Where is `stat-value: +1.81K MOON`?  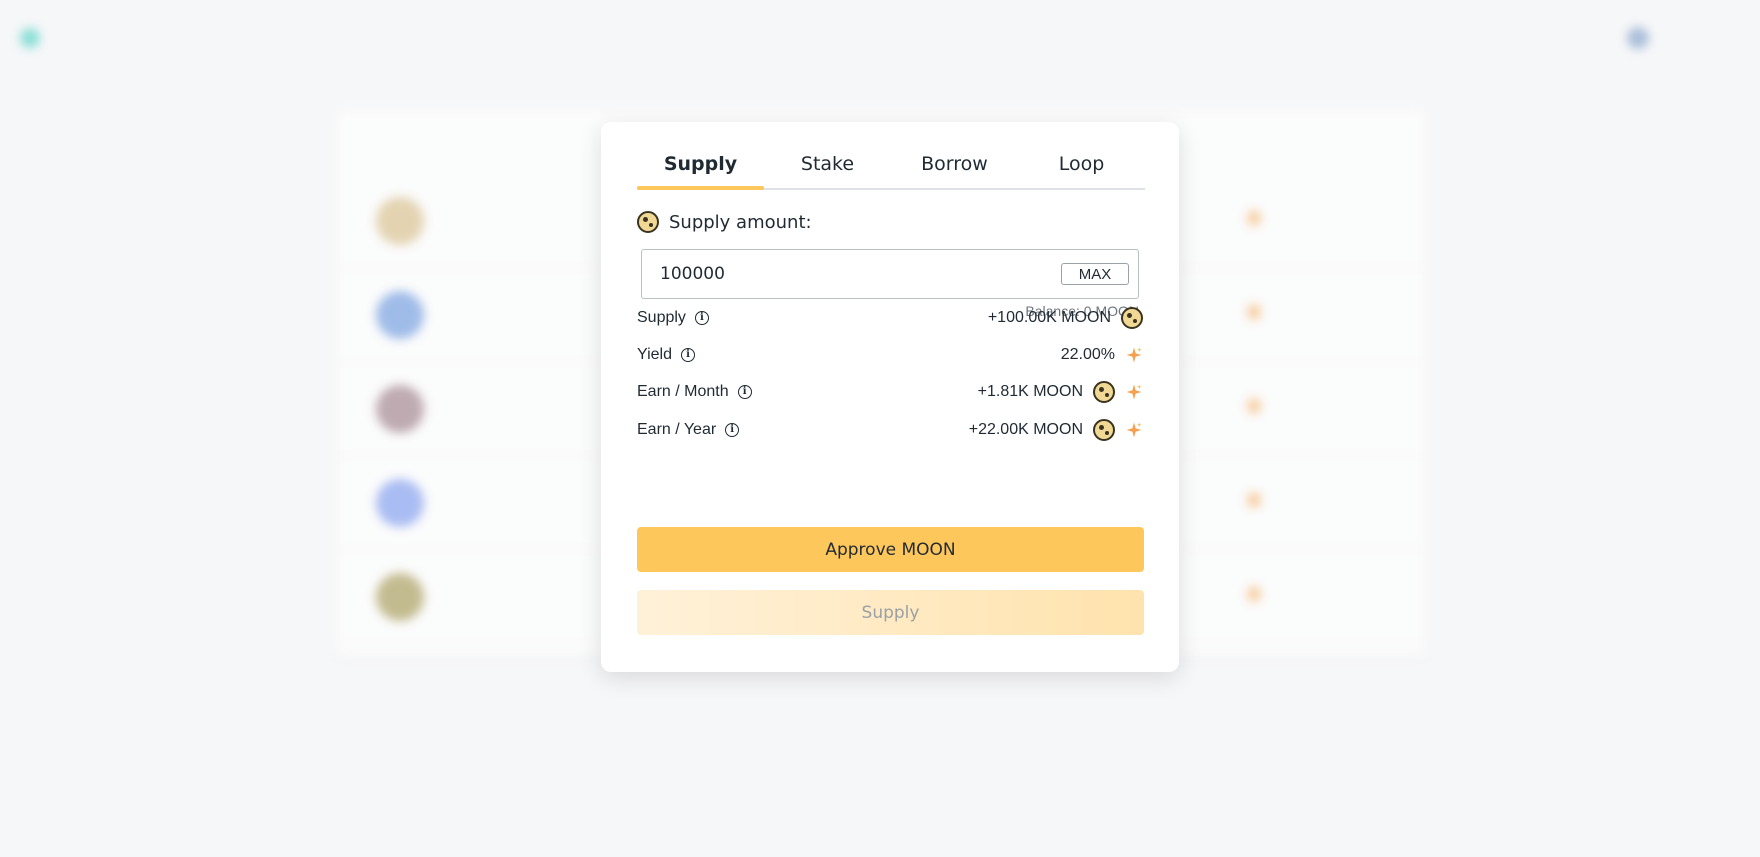 stat-value: +1.81K MOON is located at coordinates (1030, 391).